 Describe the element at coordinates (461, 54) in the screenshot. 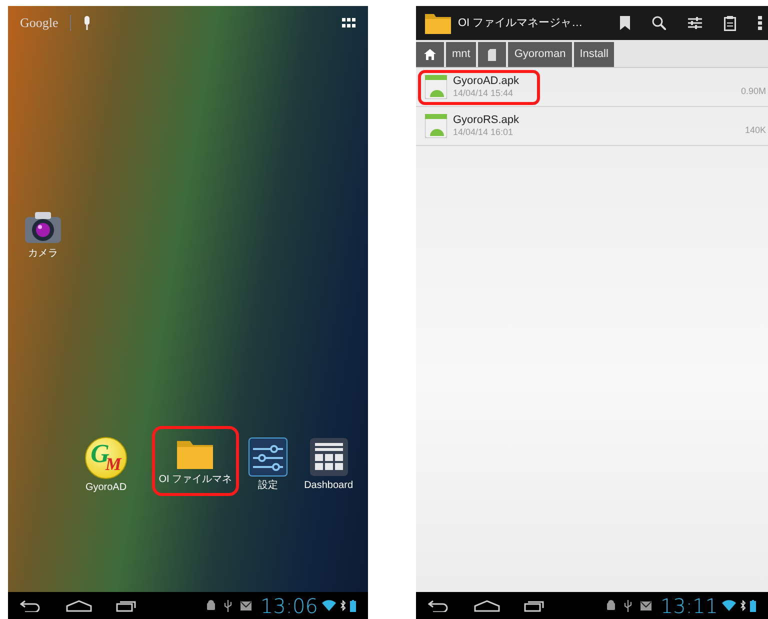

I see `breadcrumb-button: mnt` at that location.